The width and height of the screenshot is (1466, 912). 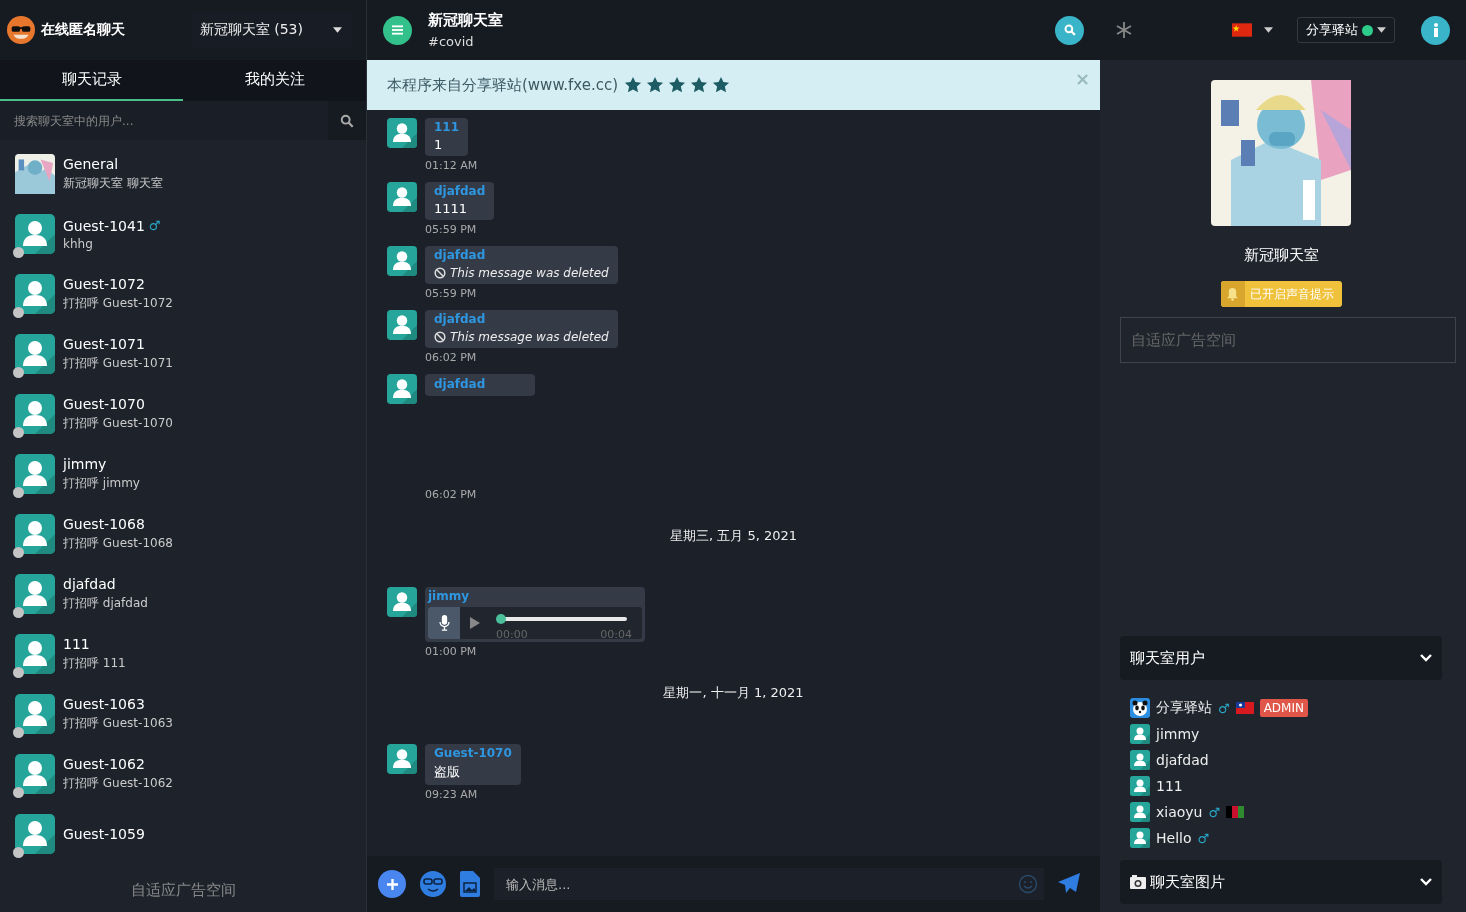 I want to click on admin-badge: ADMIN, so click(x=1283, y=708).